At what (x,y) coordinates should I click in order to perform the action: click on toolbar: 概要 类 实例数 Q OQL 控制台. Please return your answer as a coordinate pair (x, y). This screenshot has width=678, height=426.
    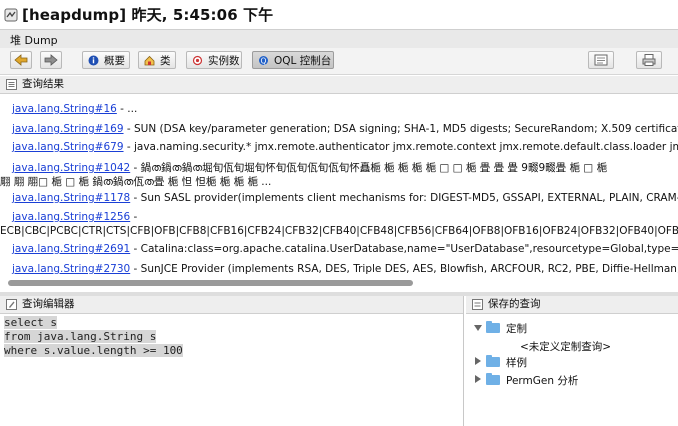
    Looking at the image, I should click on (339, 61).